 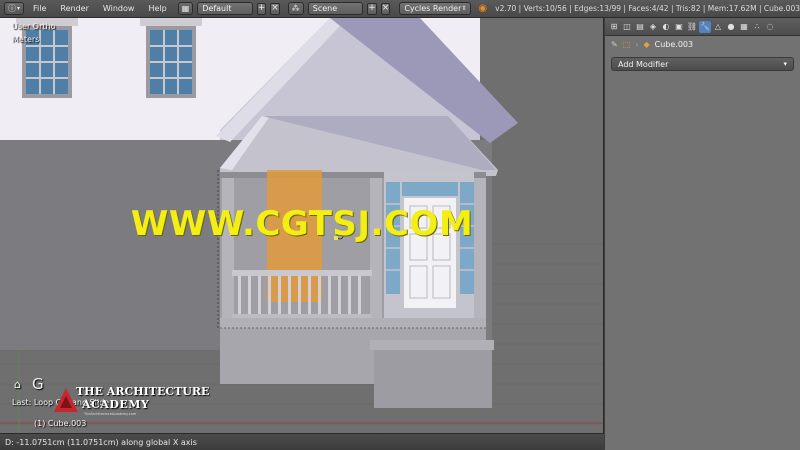 What do you see at coordinates (626, 44) in the screenshot?
I see `object-type-icon: ⬚` at bounding box center [626, 44].